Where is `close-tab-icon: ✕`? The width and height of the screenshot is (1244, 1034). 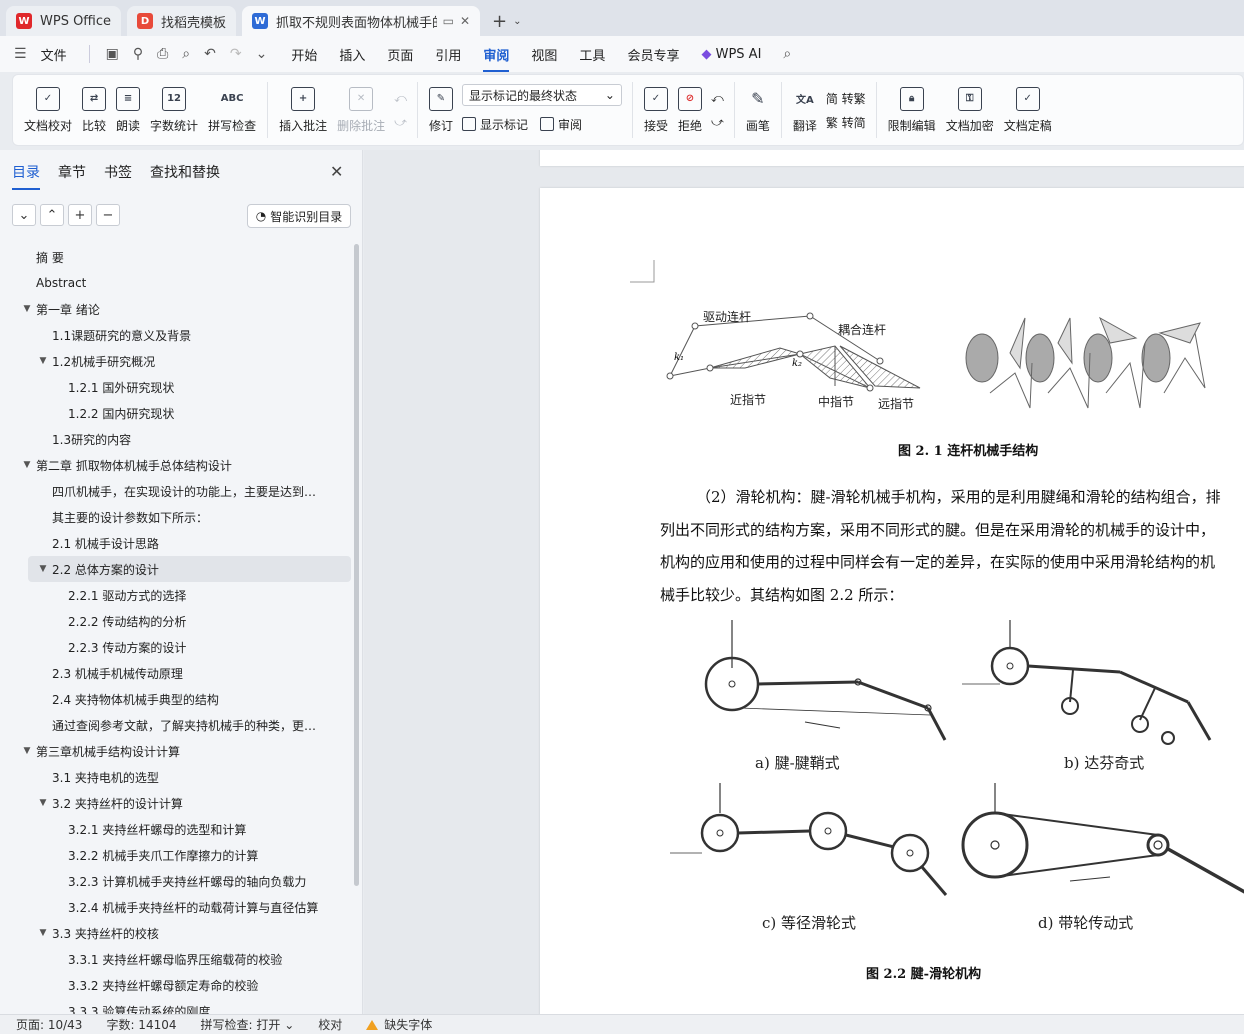
close-tab-icon: ✕ is located at coordinates (465, 21).